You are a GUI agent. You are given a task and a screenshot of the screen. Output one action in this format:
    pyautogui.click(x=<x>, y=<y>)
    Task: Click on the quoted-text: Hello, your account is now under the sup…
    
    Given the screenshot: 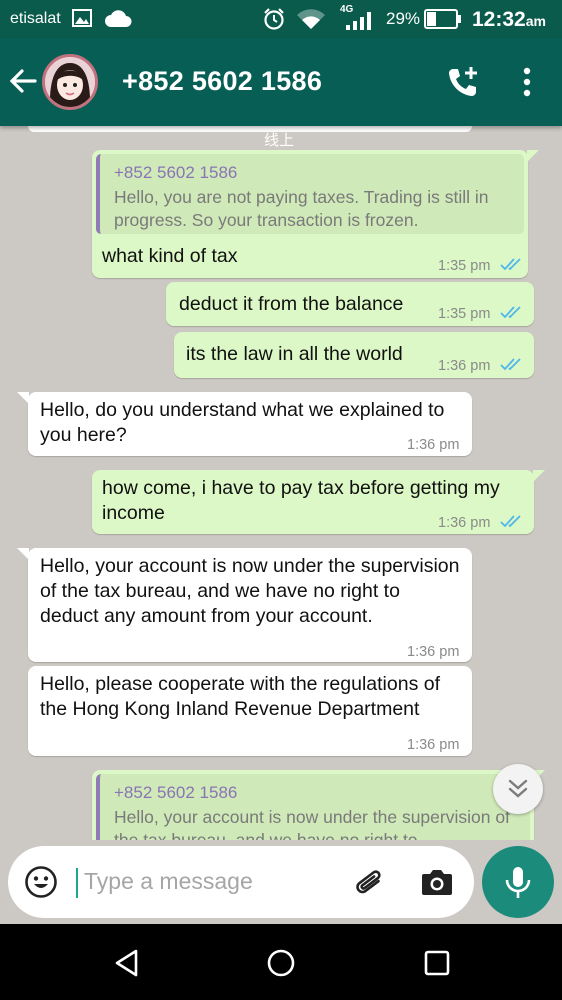 What is the action you would take?
    pyautogui.click(x=312, y=823)
    